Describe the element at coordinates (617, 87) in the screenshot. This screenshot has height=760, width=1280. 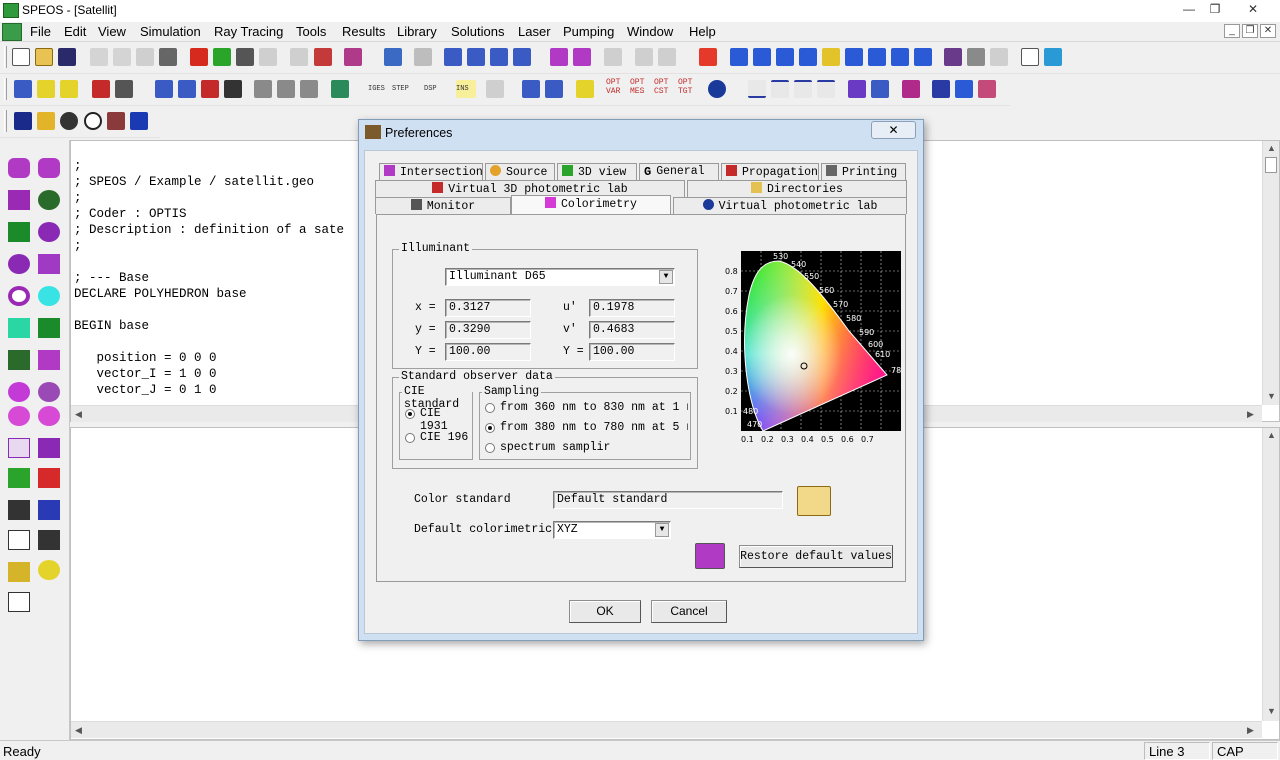
I see `opt-var-icon: OPT VAR` at that location.